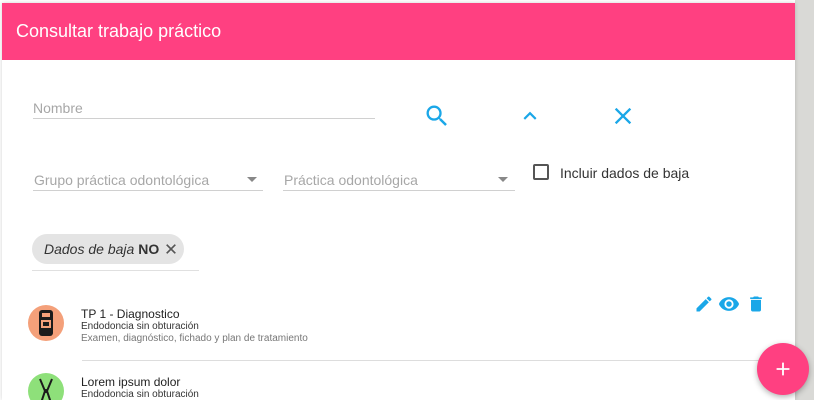  I want to click on chevron-up-icon, so click(530, 115).